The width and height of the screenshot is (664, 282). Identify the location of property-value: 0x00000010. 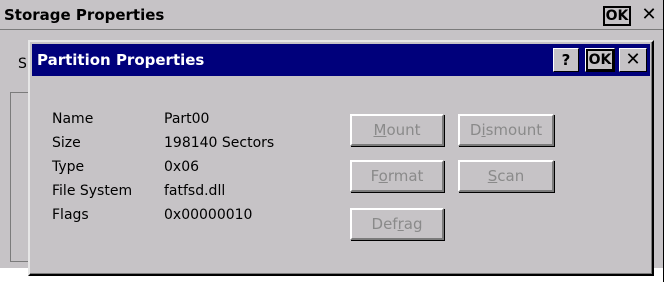
(208, 215).